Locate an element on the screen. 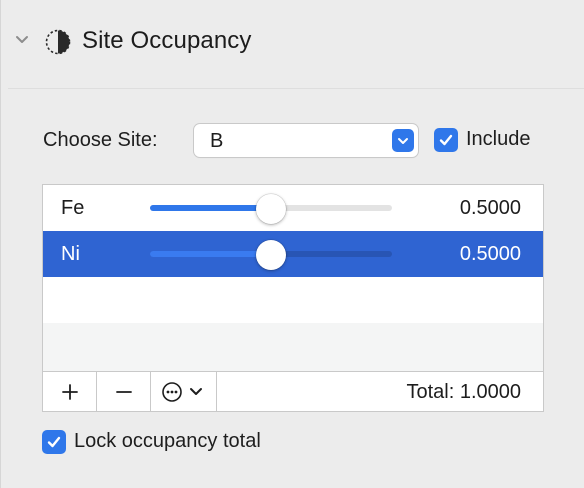 This screenshot has width=584, height=488. table-row: Fe 0.5000 is located at coordinates (293, 208).